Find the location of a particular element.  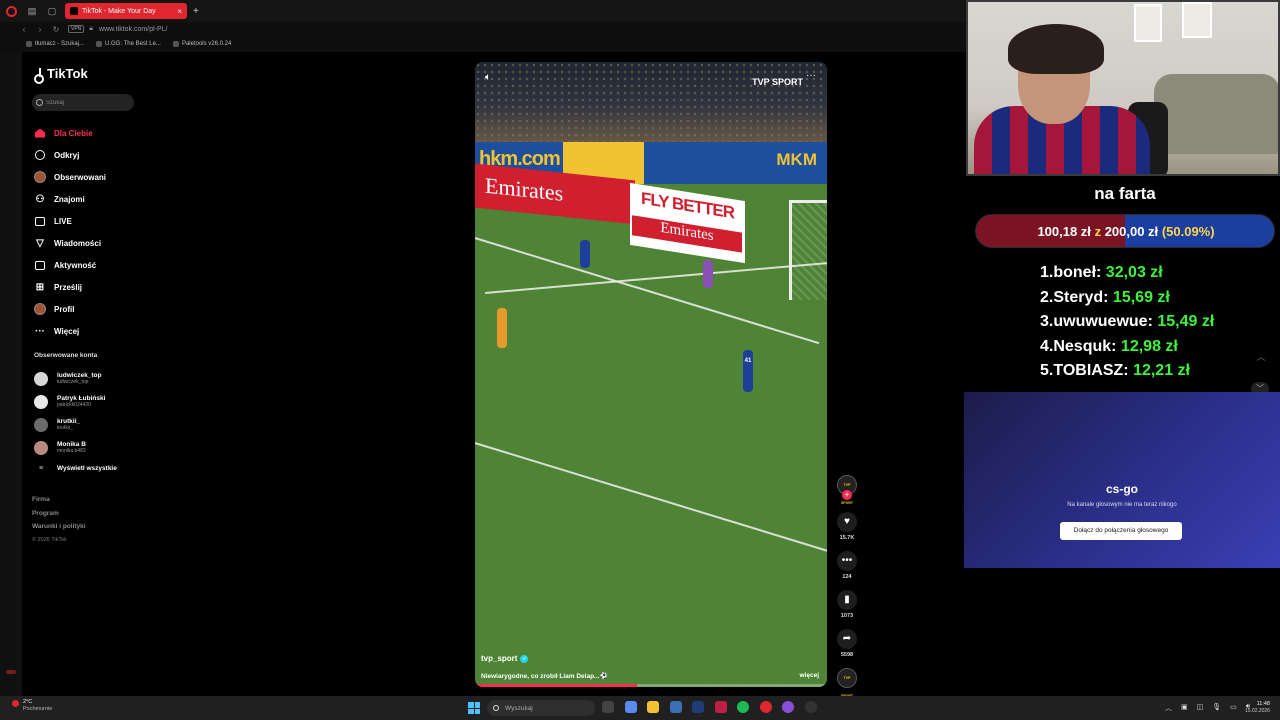

sofa is located at coordinates (1216, 114).